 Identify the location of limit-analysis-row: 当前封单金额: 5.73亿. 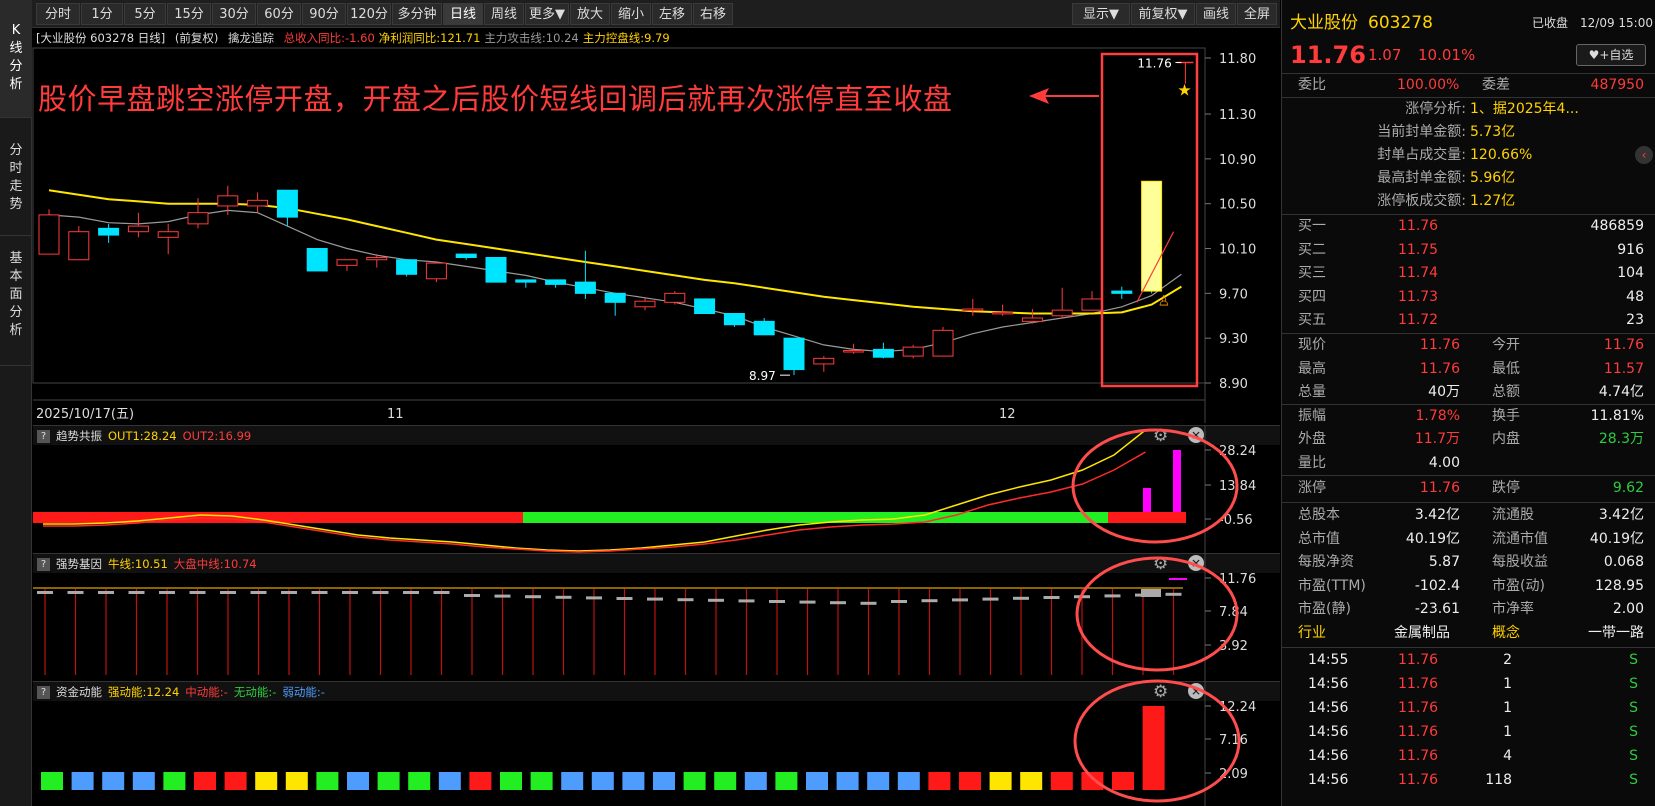
(1468, 132).